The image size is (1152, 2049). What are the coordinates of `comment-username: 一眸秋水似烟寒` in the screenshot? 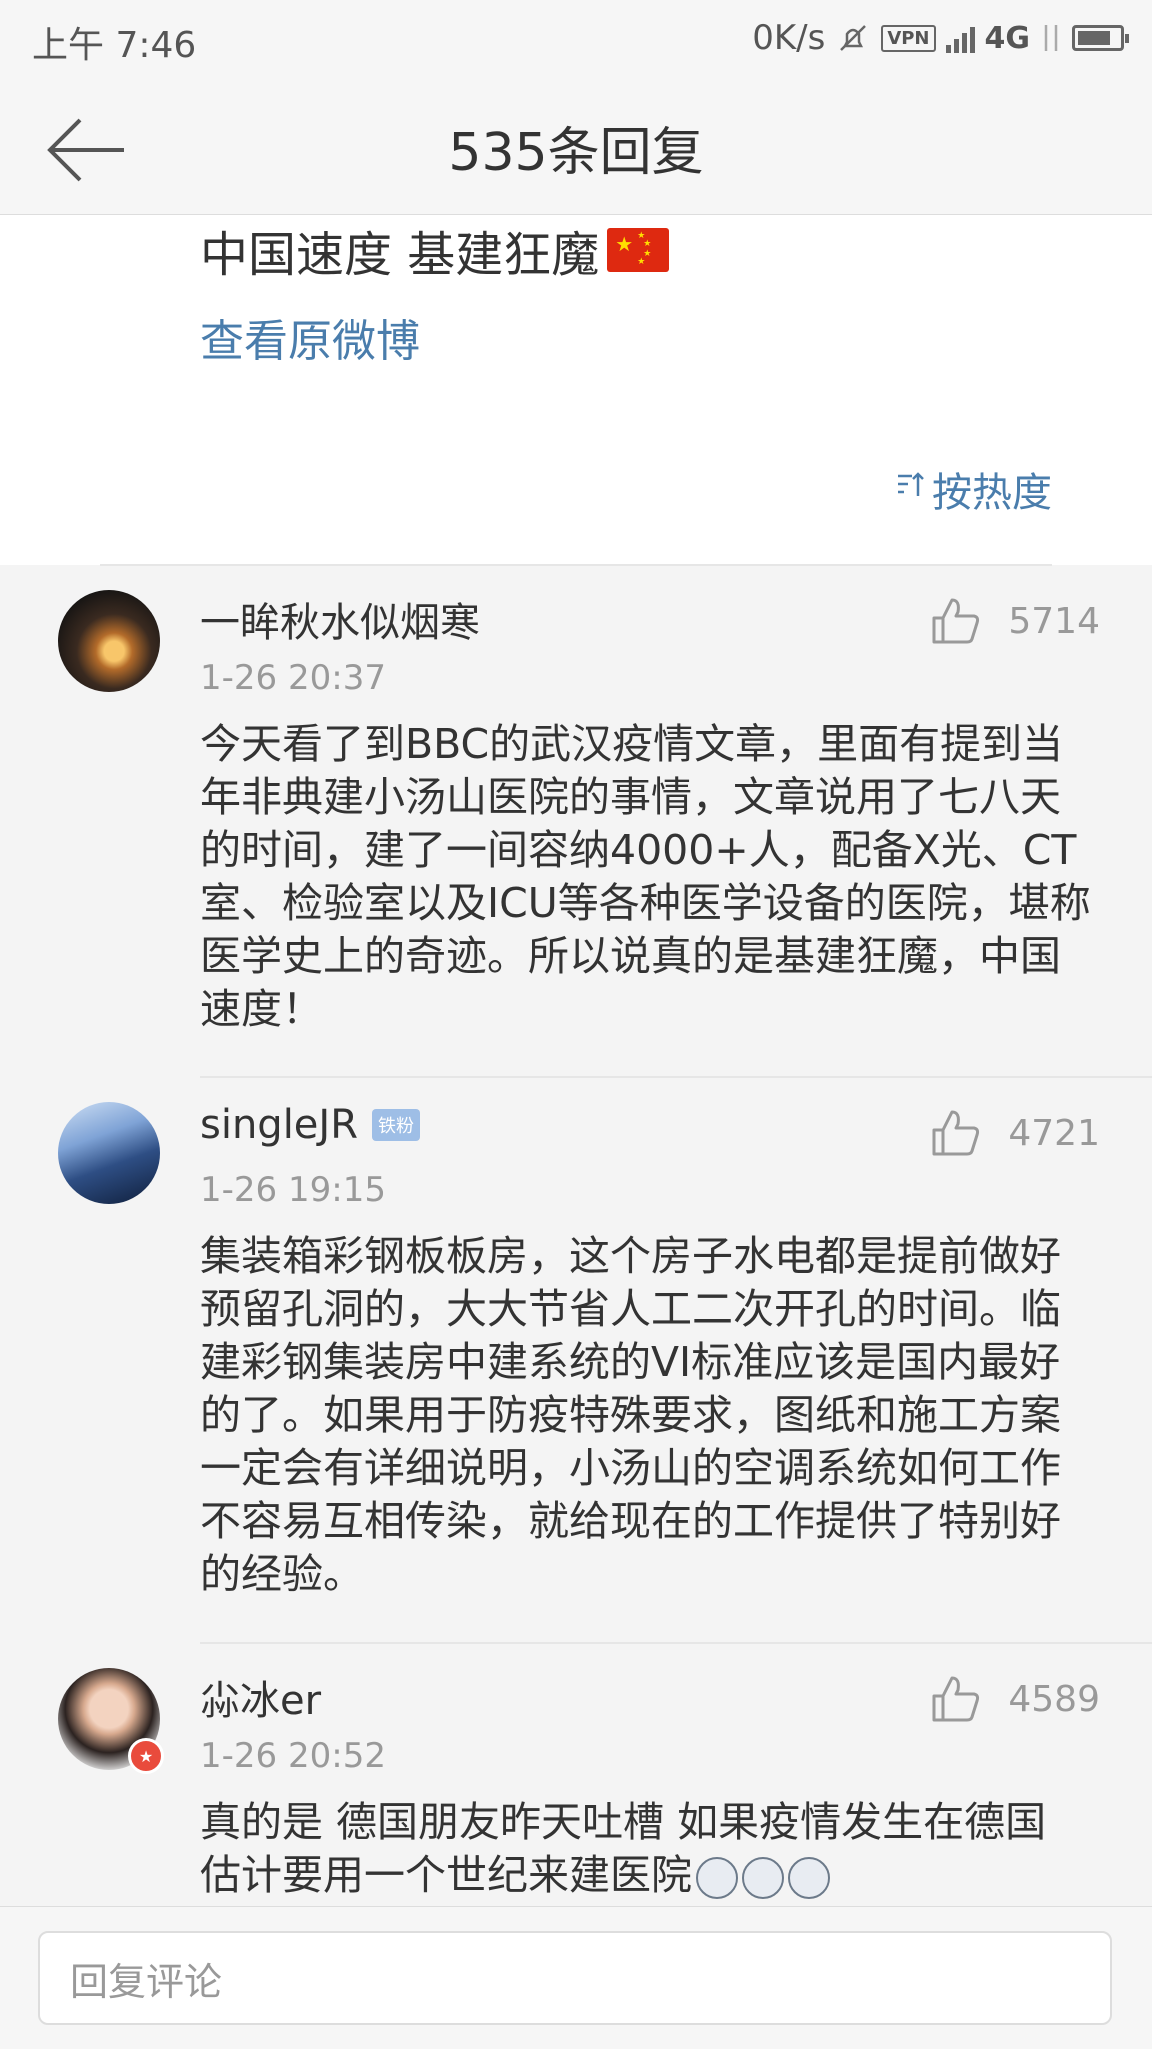 It's located at (340, 619).